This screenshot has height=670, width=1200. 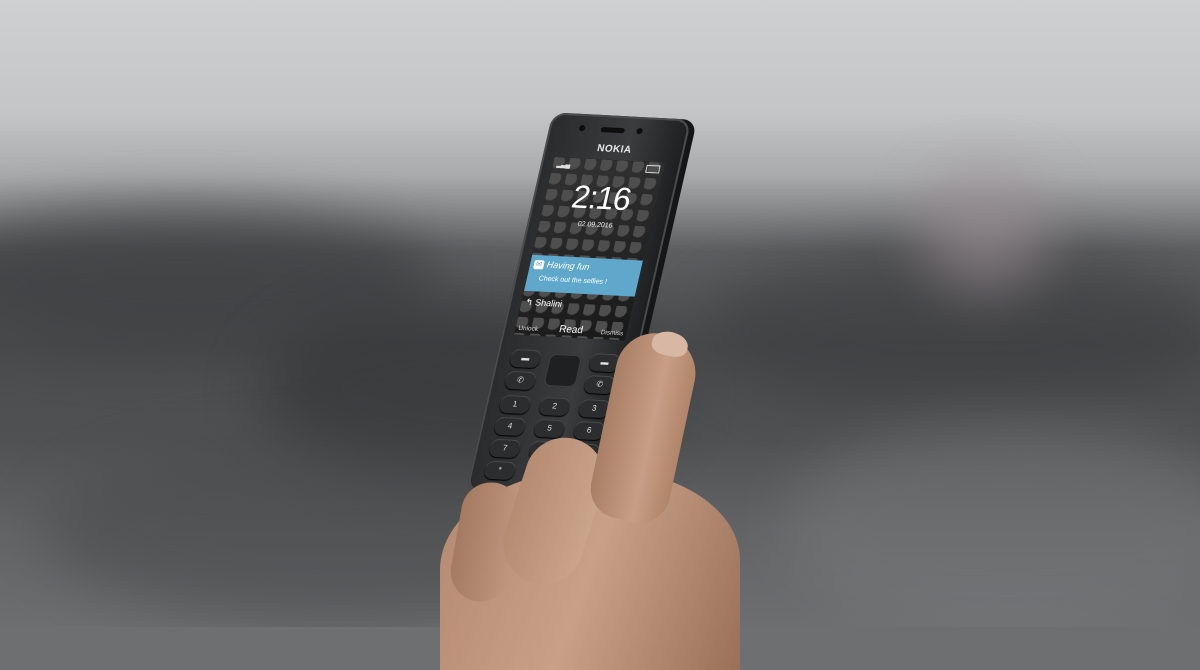 What do you see at coordinates (499, 470) in the screenshot?
I see `key-star: *` at bounding box center [499, 470].